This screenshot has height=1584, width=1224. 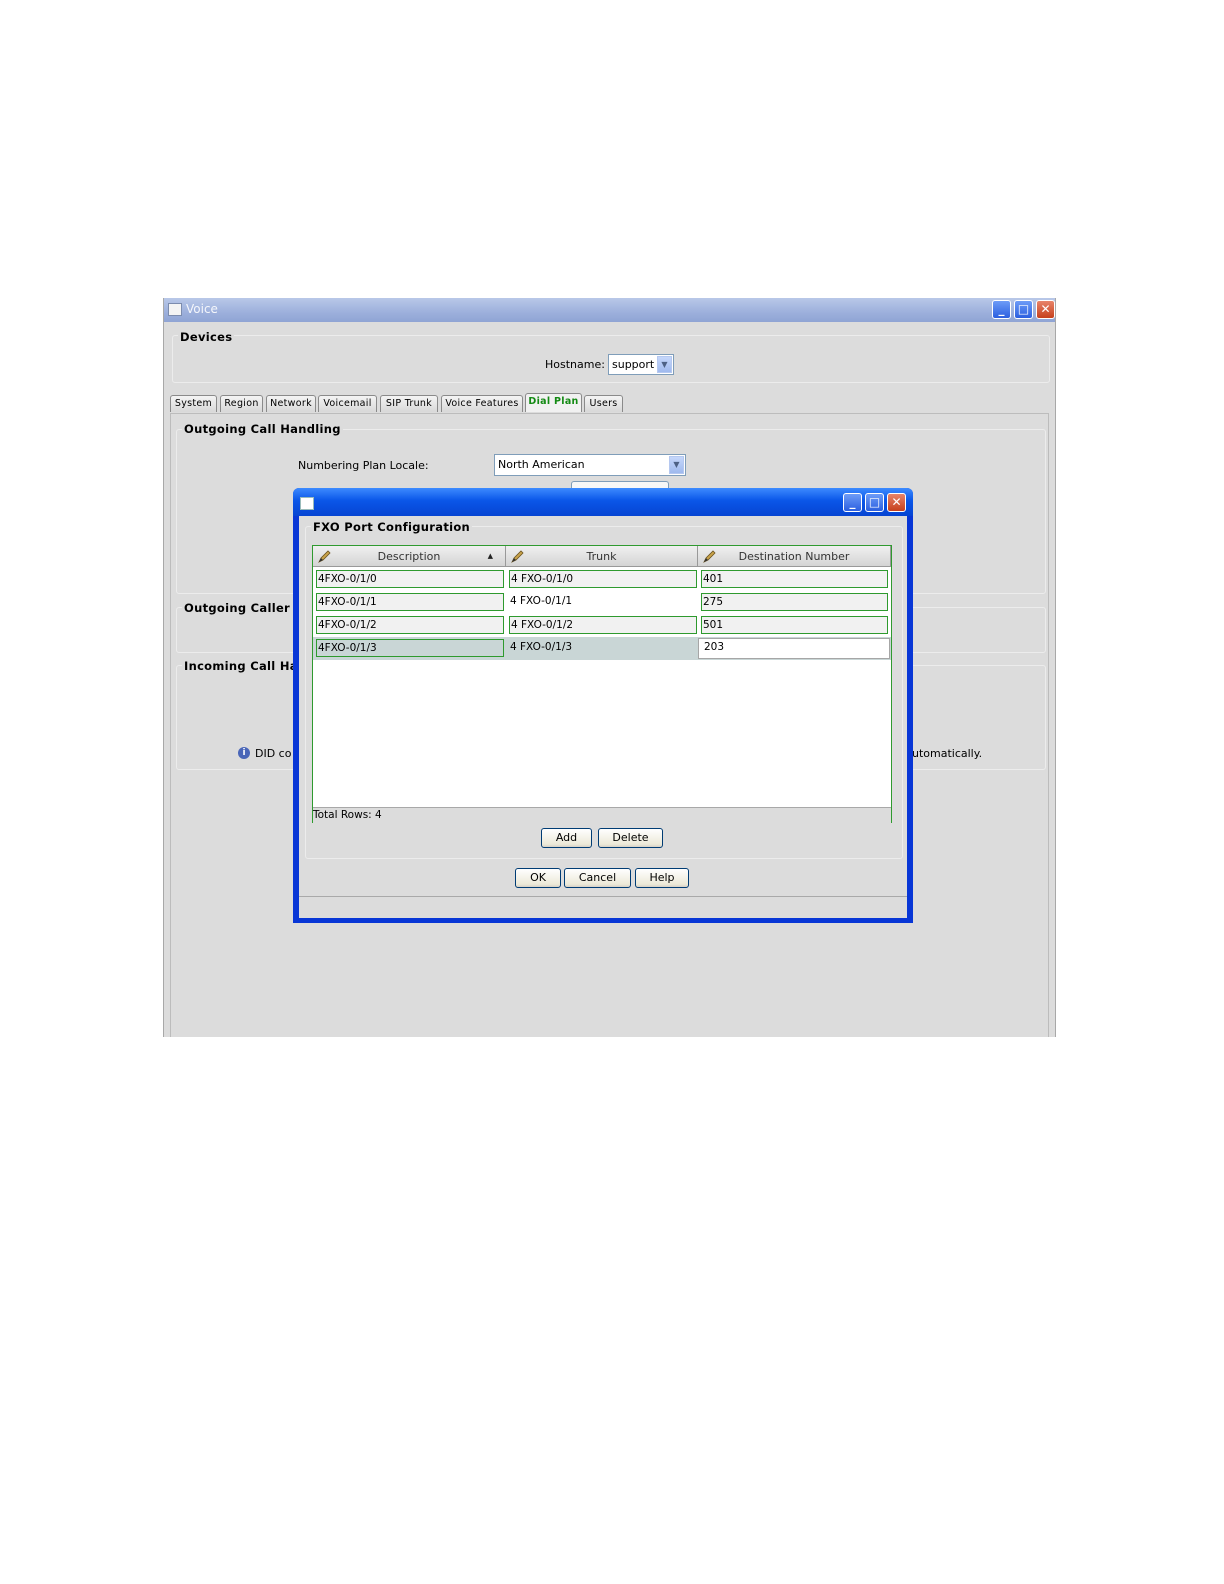 I want to click on tab-dial-plan: Dial Plan, so click(x=553, y=402).